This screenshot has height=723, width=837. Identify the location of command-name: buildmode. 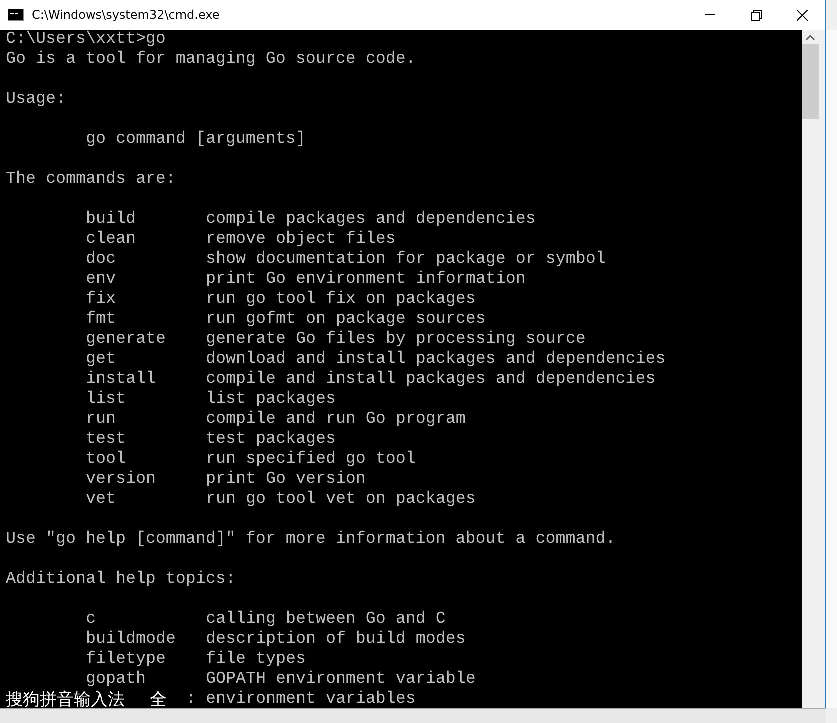
(131, 640).